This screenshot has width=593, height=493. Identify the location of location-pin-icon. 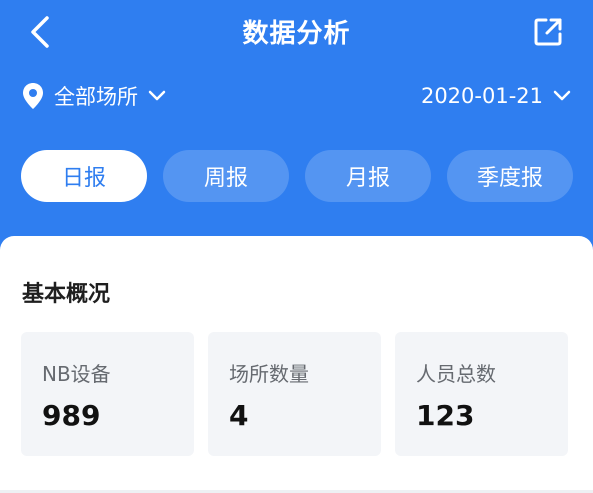
(33, 96).